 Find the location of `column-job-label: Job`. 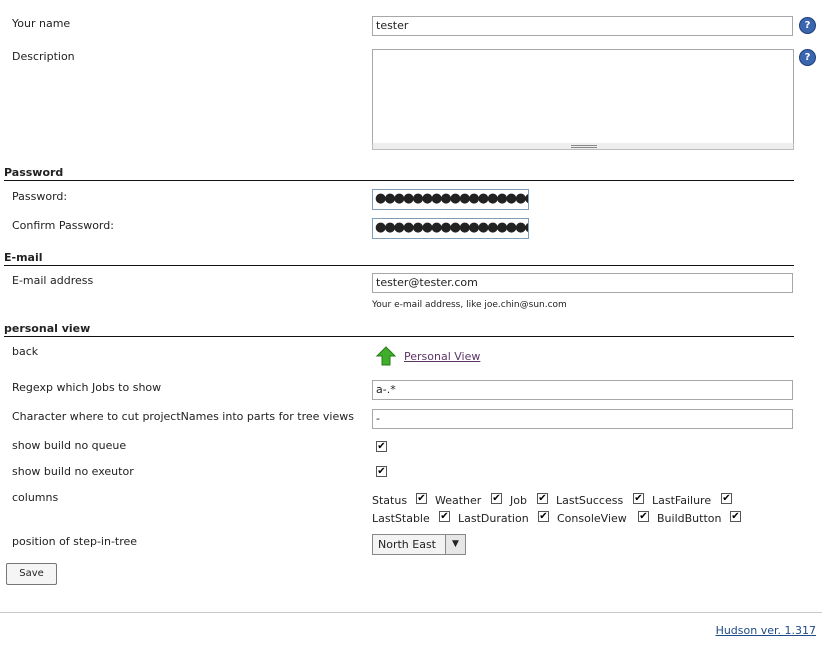

column-job-label: Job is located at coordinates (518, 500).